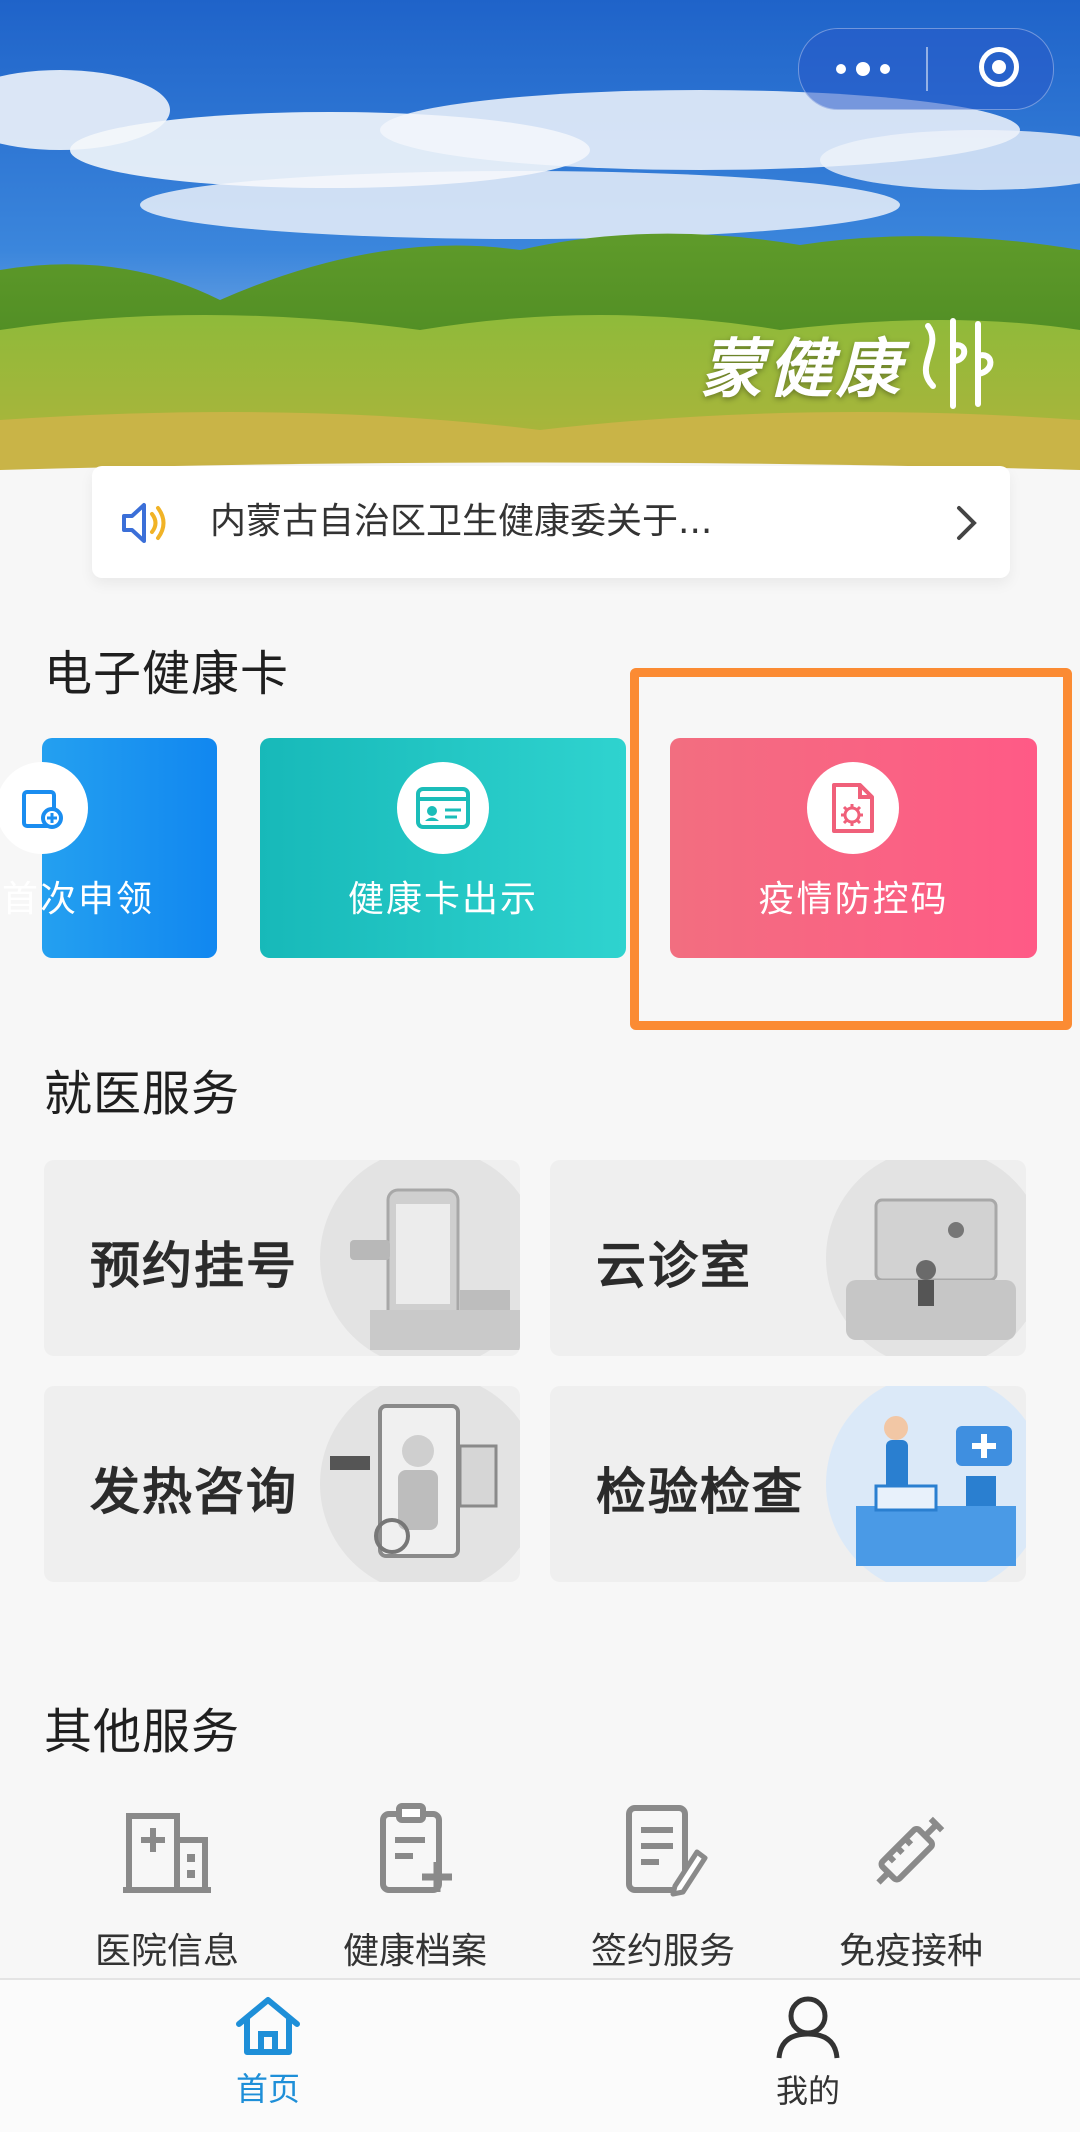  I want to click on card-lab-tests: 检验检查, so click(788, 1484).